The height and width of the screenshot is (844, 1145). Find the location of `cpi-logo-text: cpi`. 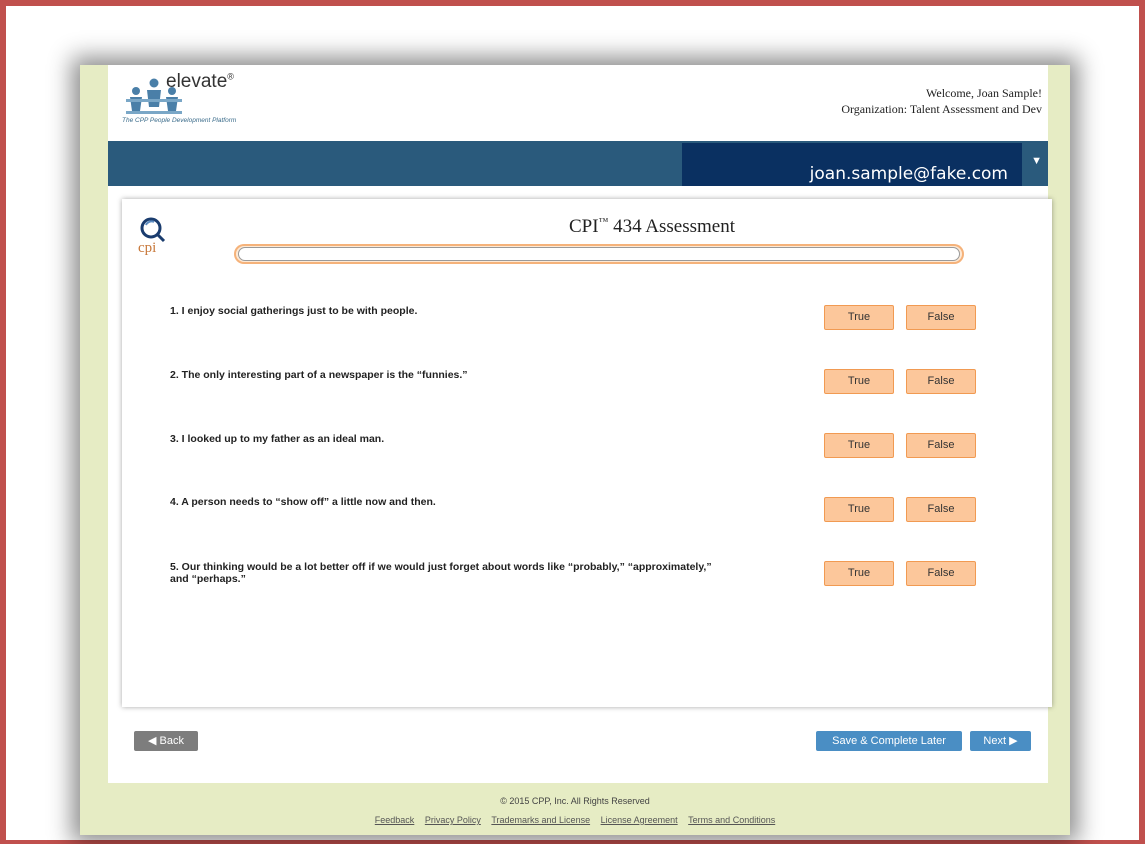

cpi-logo-text: cpi is located at coordinates (147, 248).